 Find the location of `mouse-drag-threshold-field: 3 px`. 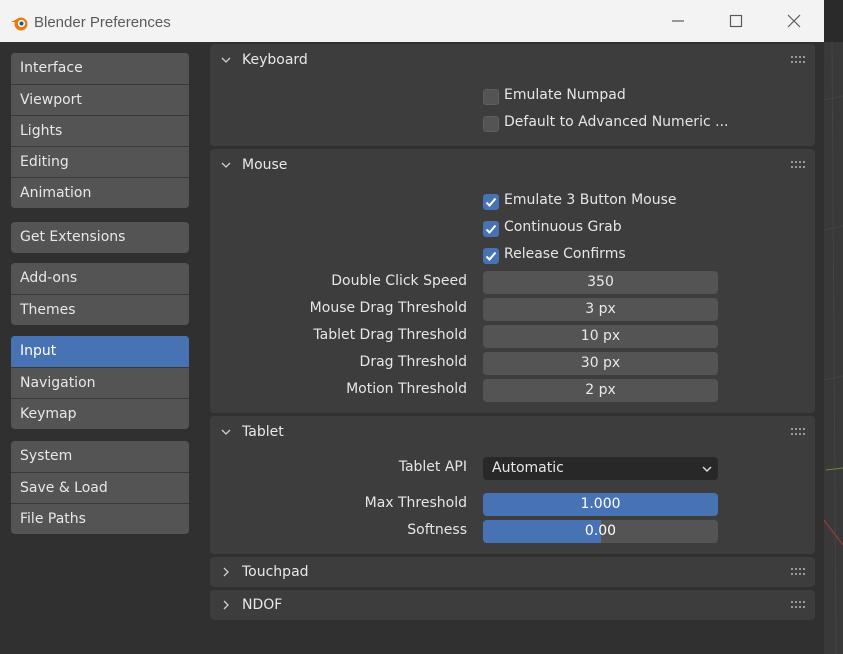

mouse-drag-threshold-field: 3 px is located at coordinates (600, 309).